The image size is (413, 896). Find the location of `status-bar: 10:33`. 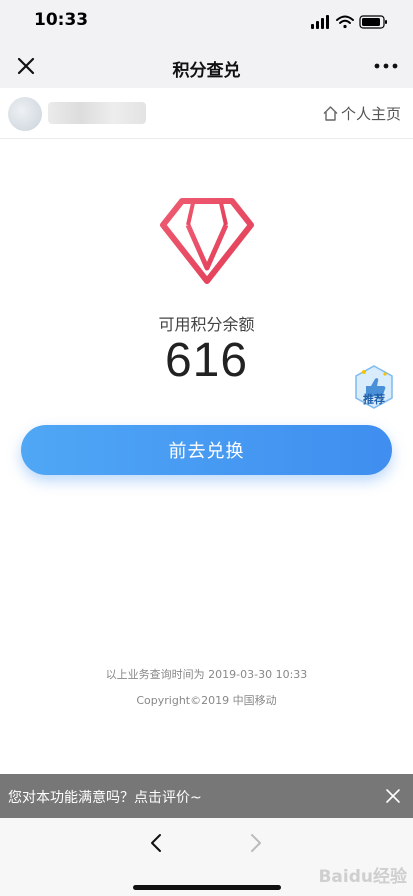

status-bar: 10:33 is located at coordinates (206, 22).